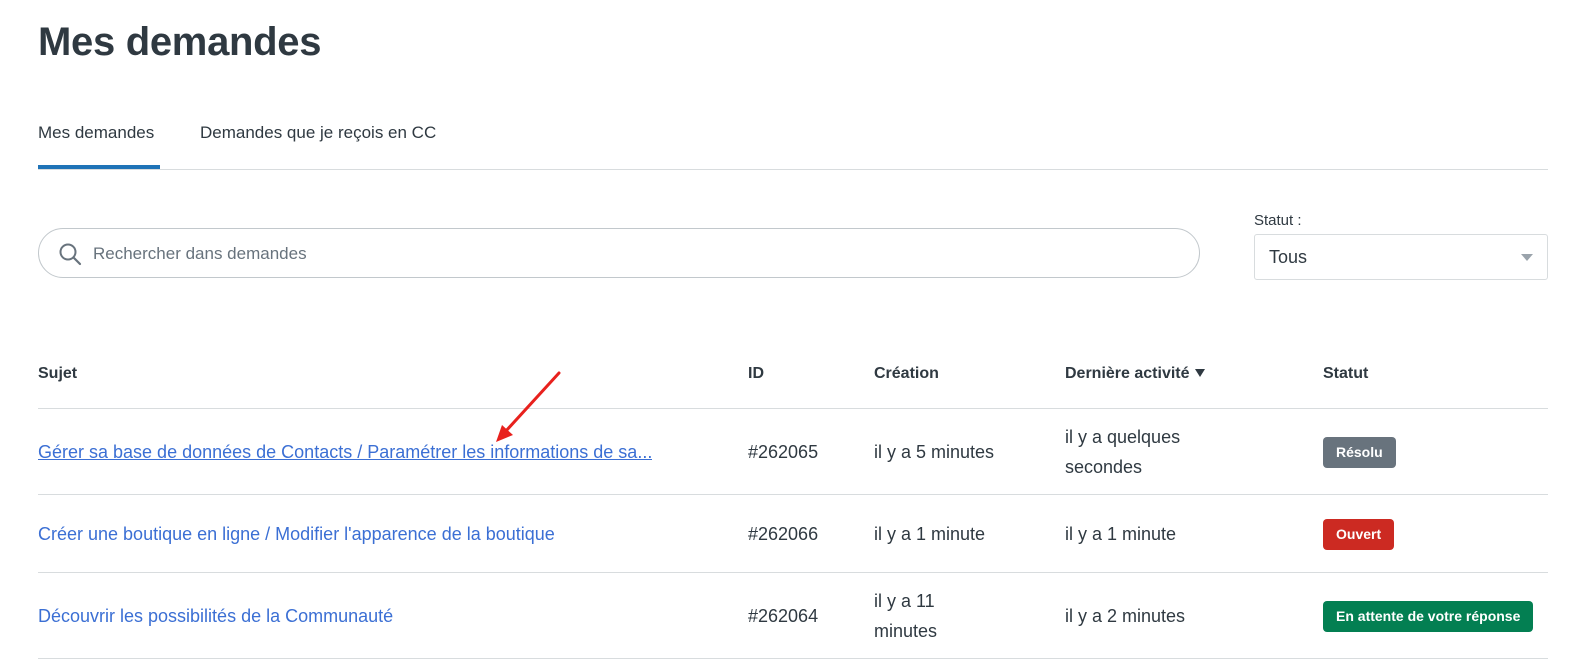 Image resolution: width=1569 pixels, height=671 pixels. Describe the element at coordinates (1127, 373) in the screenshot. I see `column-header-last-activity-label: Dernière activité` at that location.